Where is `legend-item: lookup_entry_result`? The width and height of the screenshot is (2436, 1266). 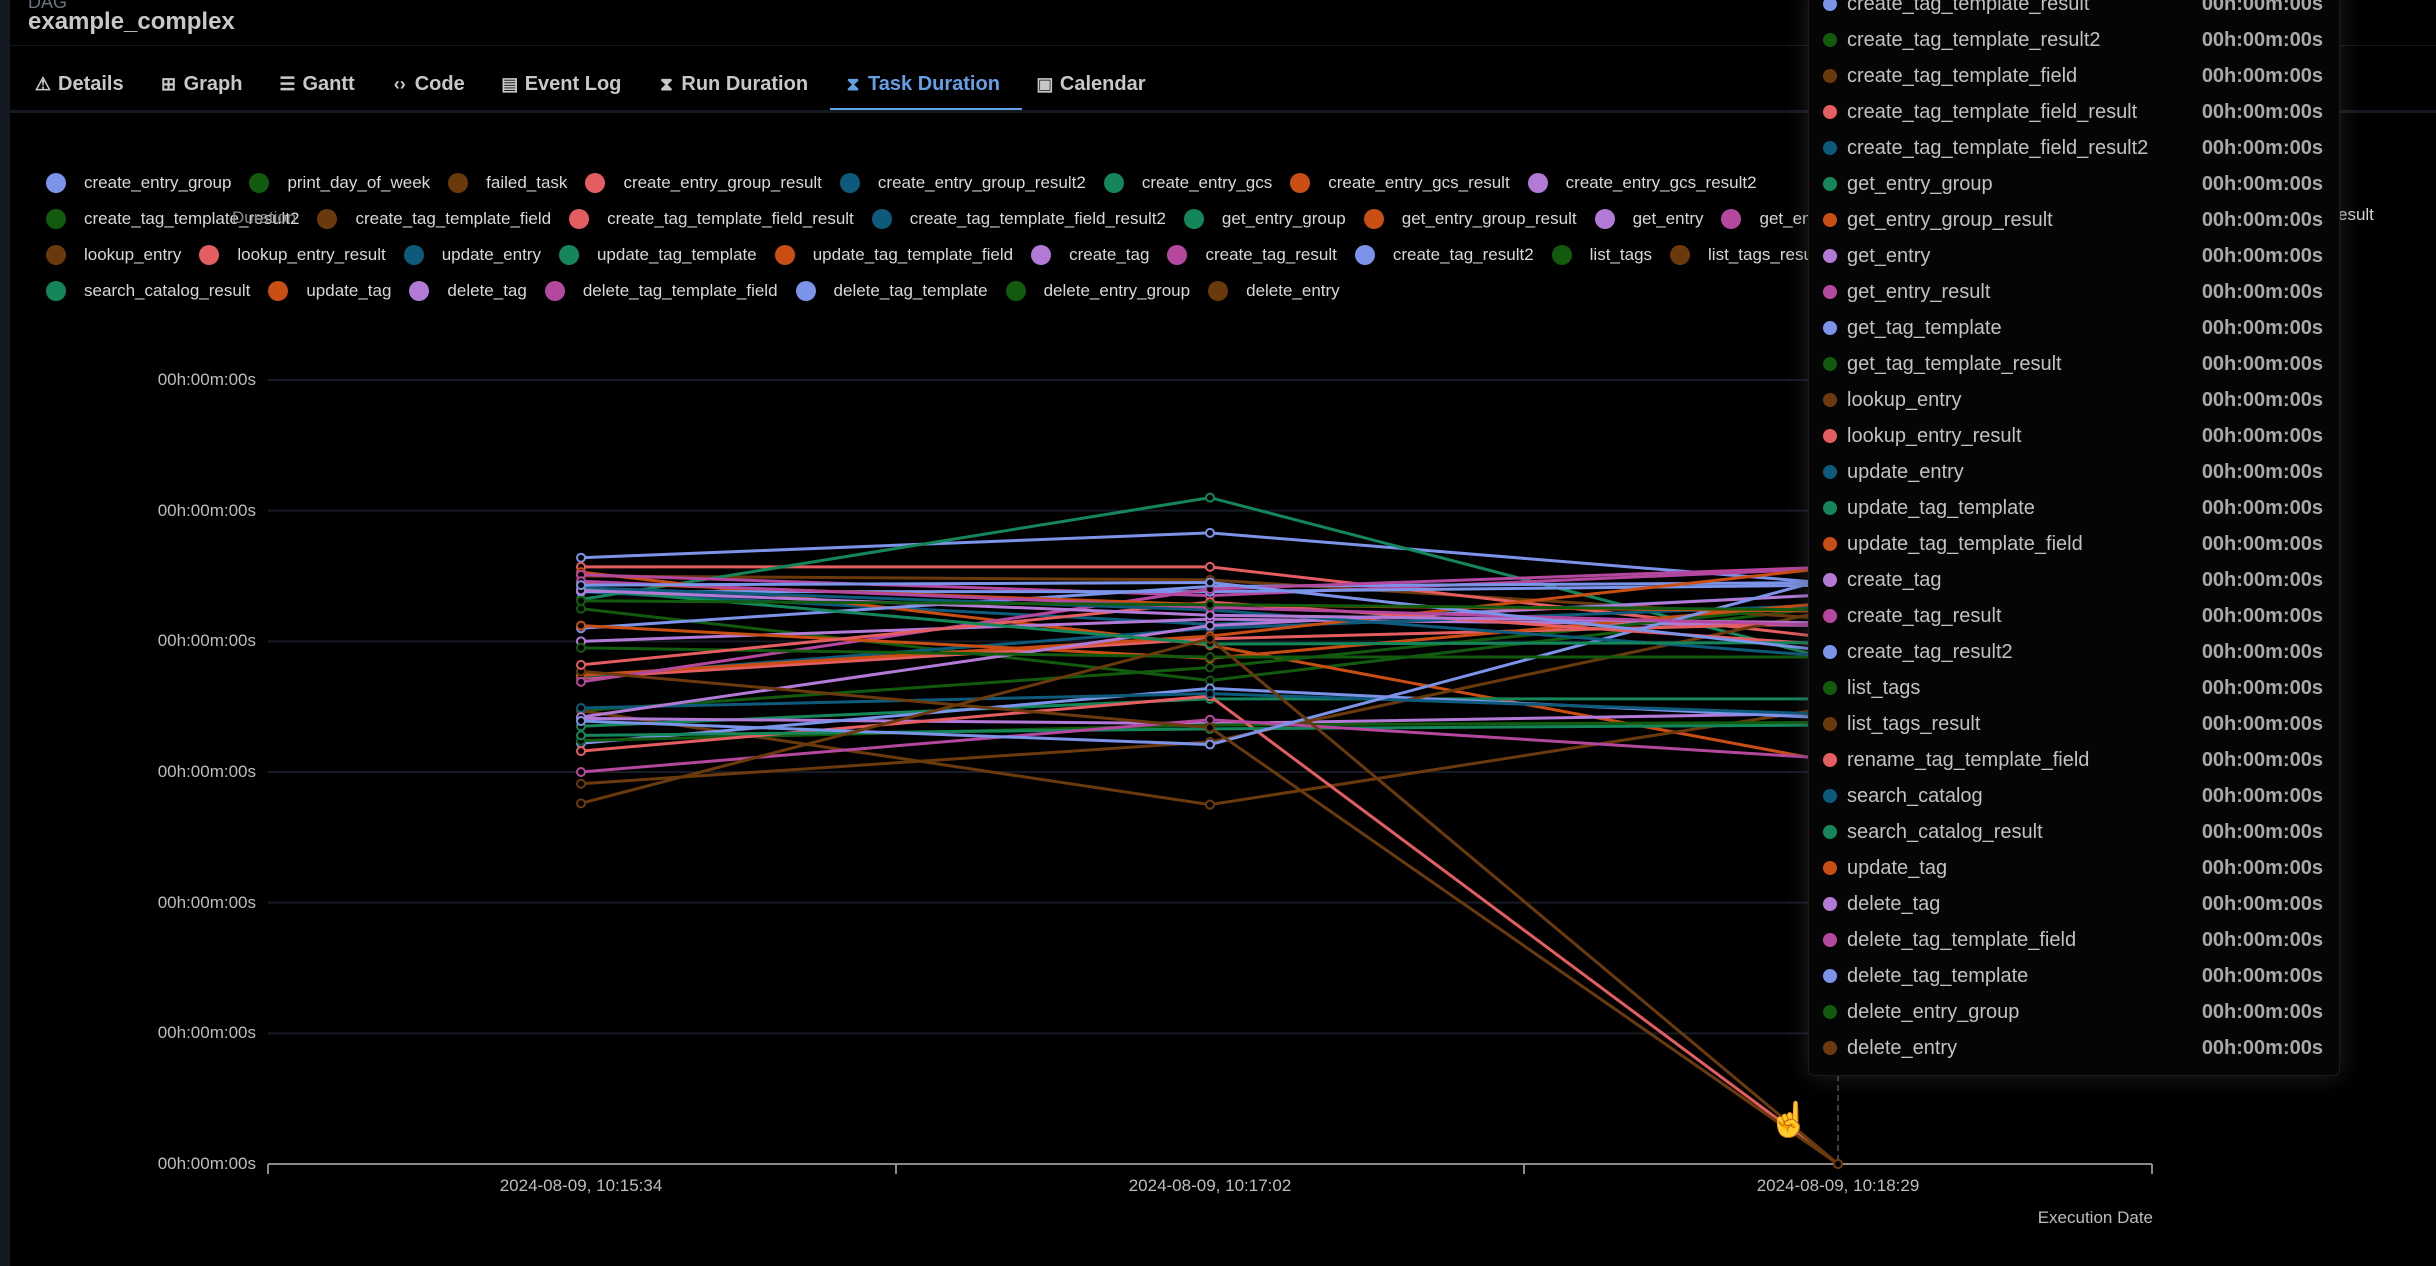 legend-item: lookup_entry_result is located at coordinates (292, 255).